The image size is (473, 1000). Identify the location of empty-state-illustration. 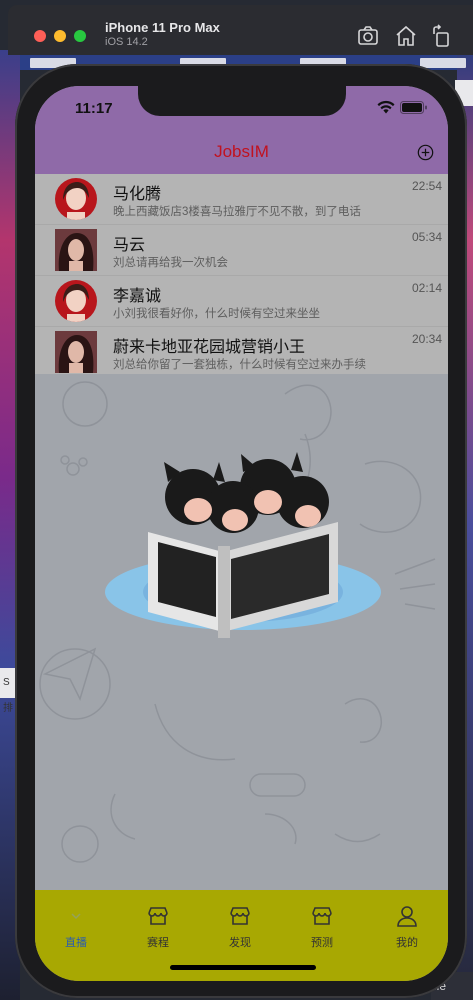
(243, 545).